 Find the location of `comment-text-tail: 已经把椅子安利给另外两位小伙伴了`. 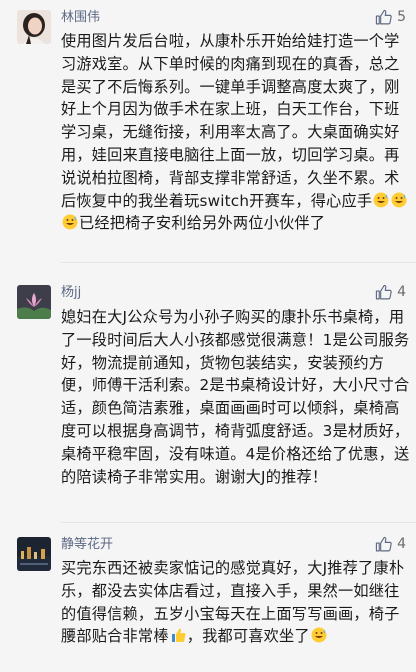

comment-text-tail: 已经把椅子安利给另外两位小伙伴了 is located at coordinates (202, 223).